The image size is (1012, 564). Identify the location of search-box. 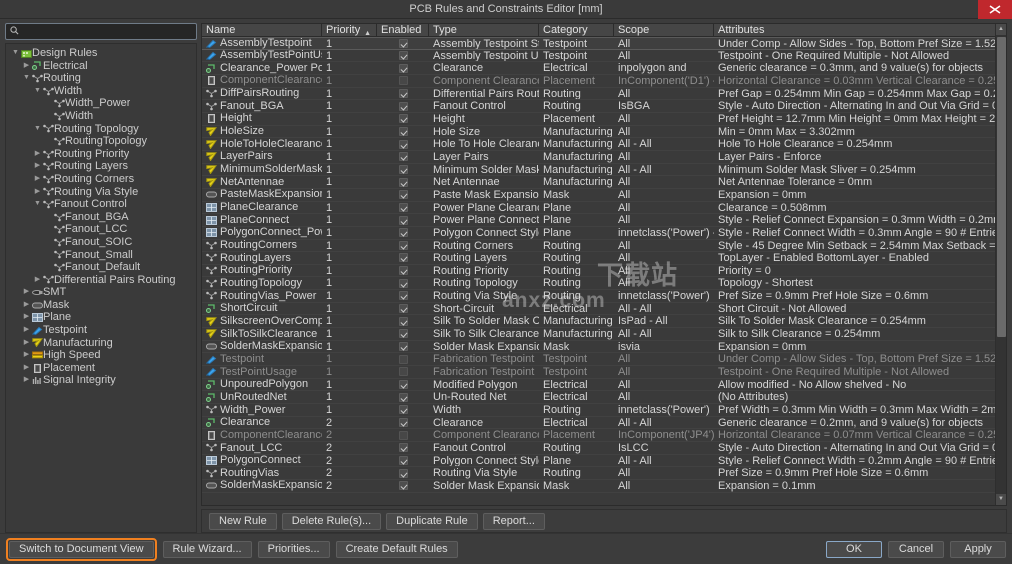
(101, 31).